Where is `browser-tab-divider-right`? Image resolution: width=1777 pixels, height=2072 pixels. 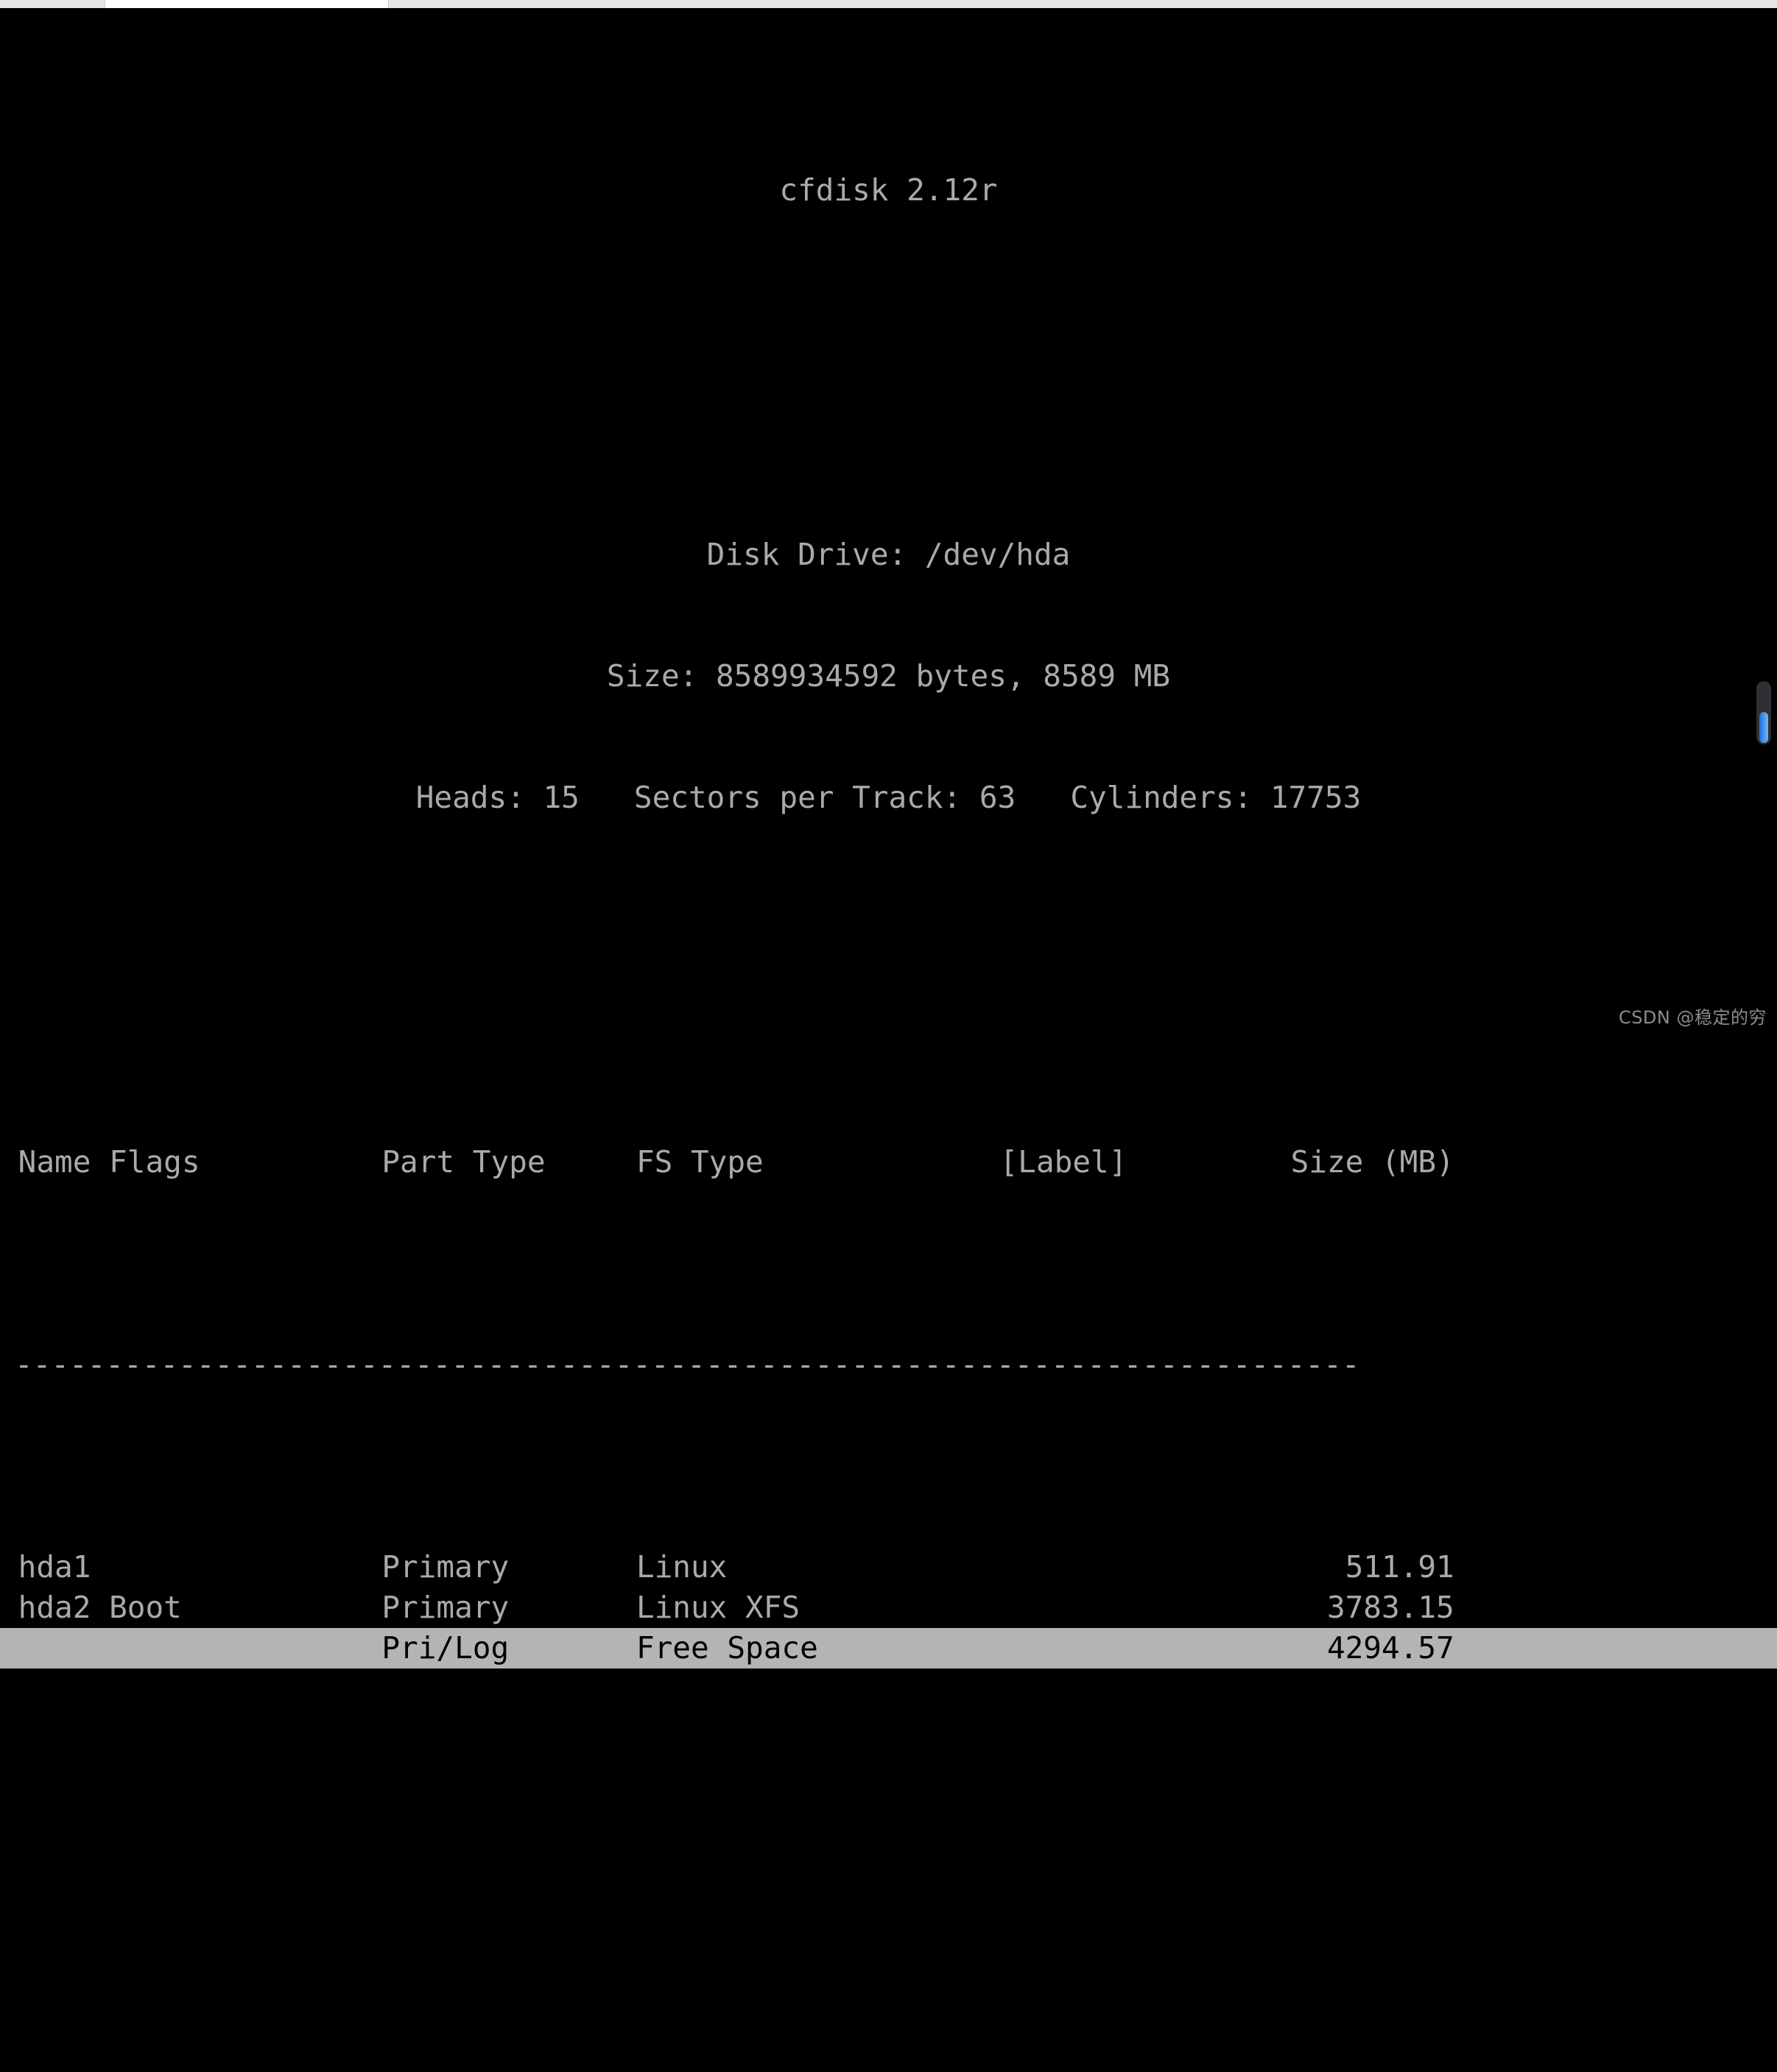
browser-tab-divider-right is located at coordinates (388, 4).